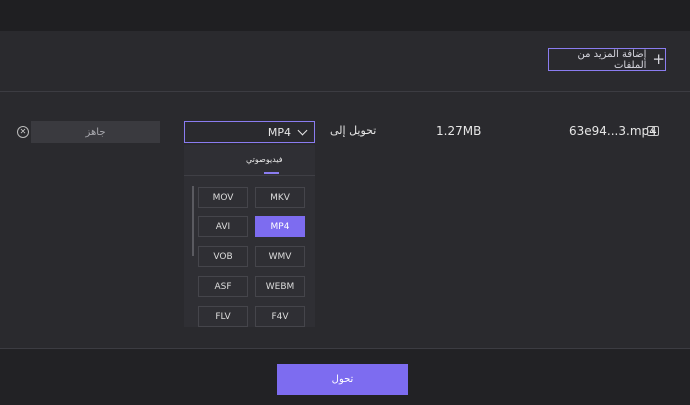 The height and width of the screenshot is (405, 690). I want to click on format-option-mov: MOV, so click(223, 197).